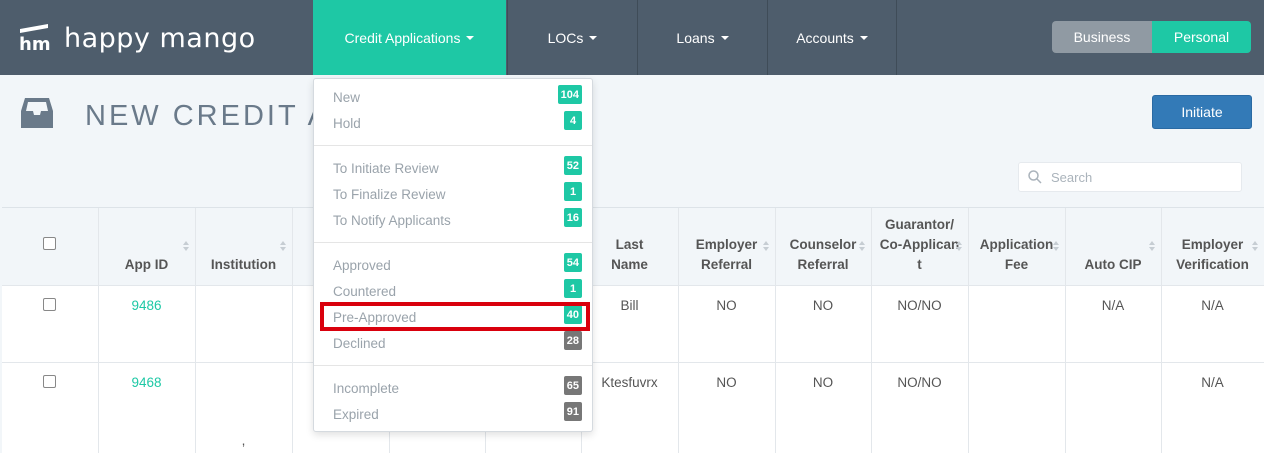  What do you see at coordinates (569, 94) in the screenshot?
I see `count-badge: 104` at bounding box center [569, 94].